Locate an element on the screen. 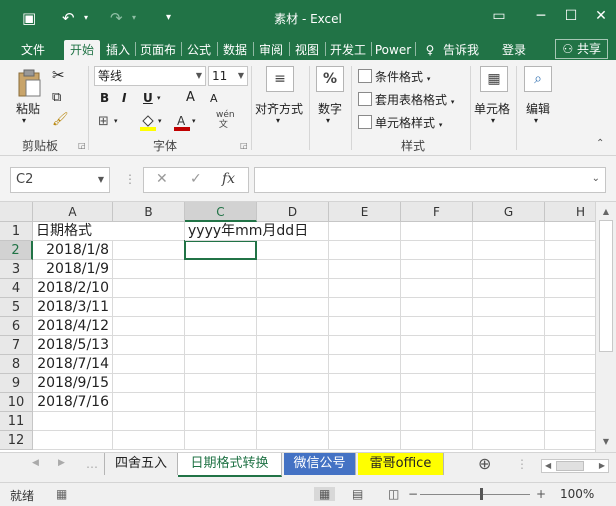 The width and height of the screenshot is (616, 506). horizontal-scroll-thumb is located at coordinates (570, 466).